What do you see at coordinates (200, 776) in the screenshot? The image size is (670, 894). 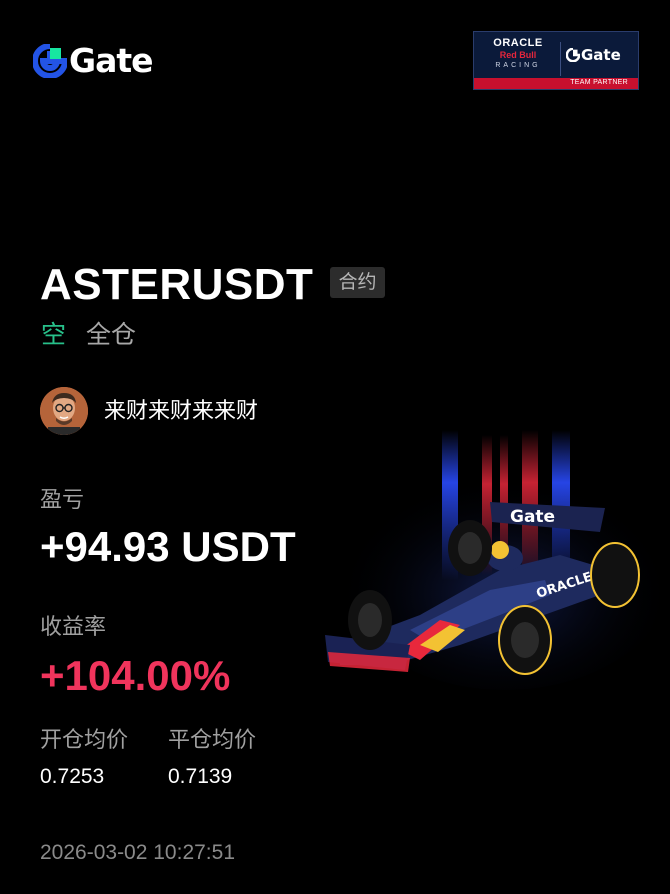 I see `close-price-value: 0.7139` at bounding box center [200, 776].